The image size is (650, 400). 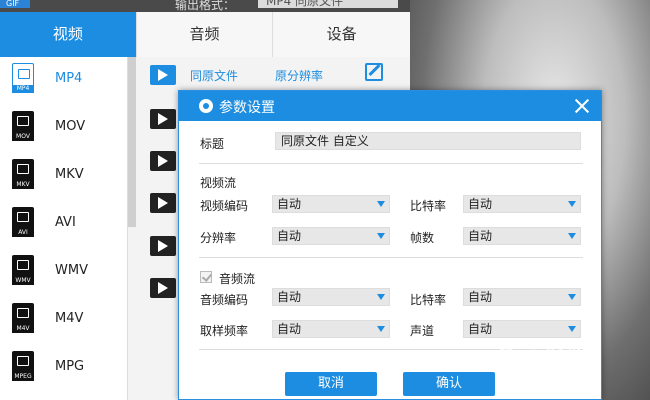 I want to click on video-codec-value: 自动, so click(x=289, y=204).